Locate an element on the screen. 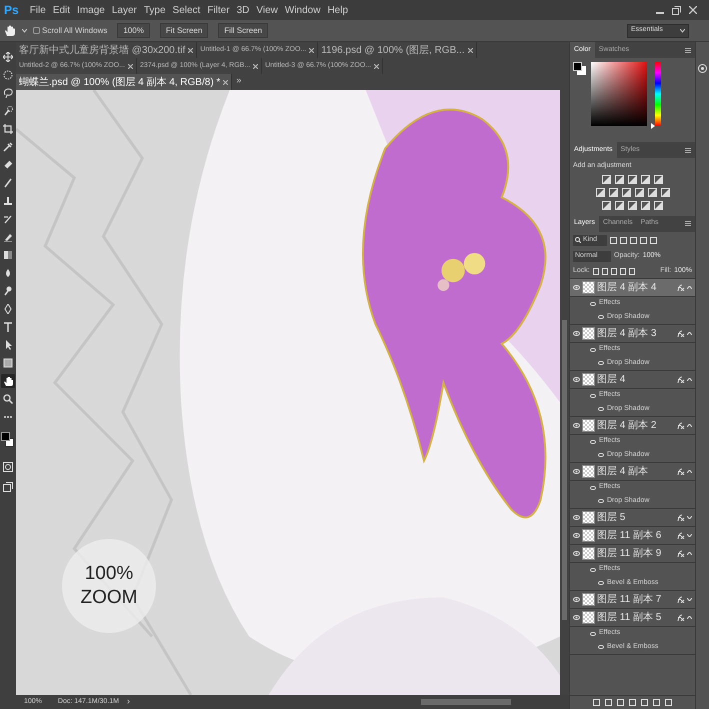 The width and height of the screenshot is (709, 709). color-swatches is located at coordinates (8, 440).